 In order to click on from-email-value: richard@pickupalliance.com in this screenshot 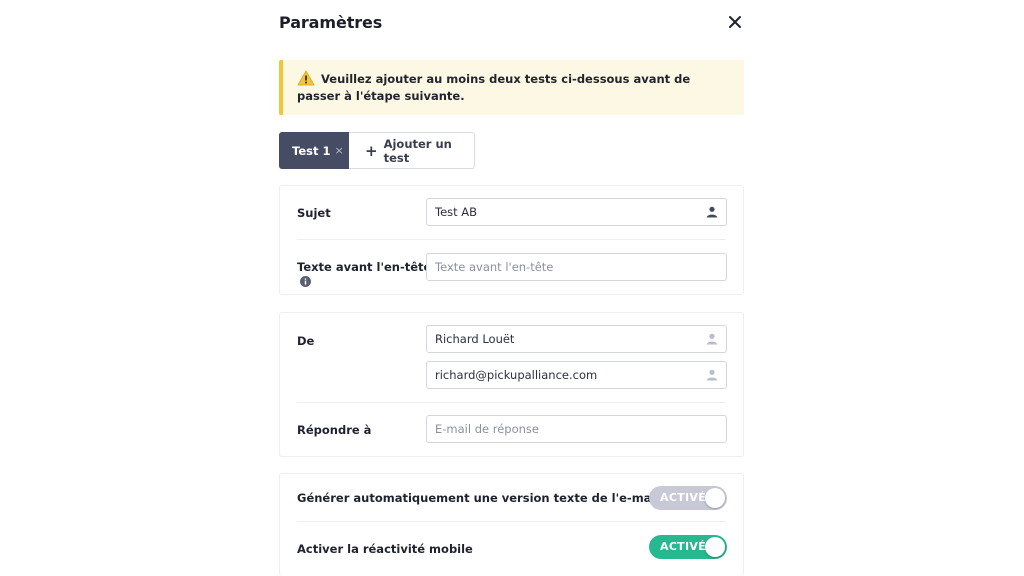, I will do `click(516, 375)`.